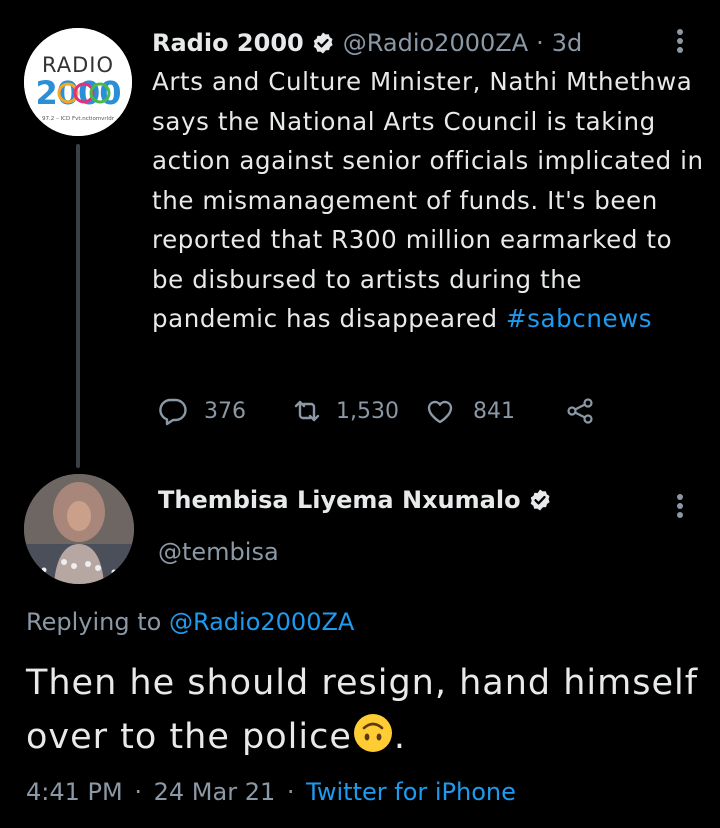 The image size is (720, 828). I want to click on retweet-icon, so click(307, 411).